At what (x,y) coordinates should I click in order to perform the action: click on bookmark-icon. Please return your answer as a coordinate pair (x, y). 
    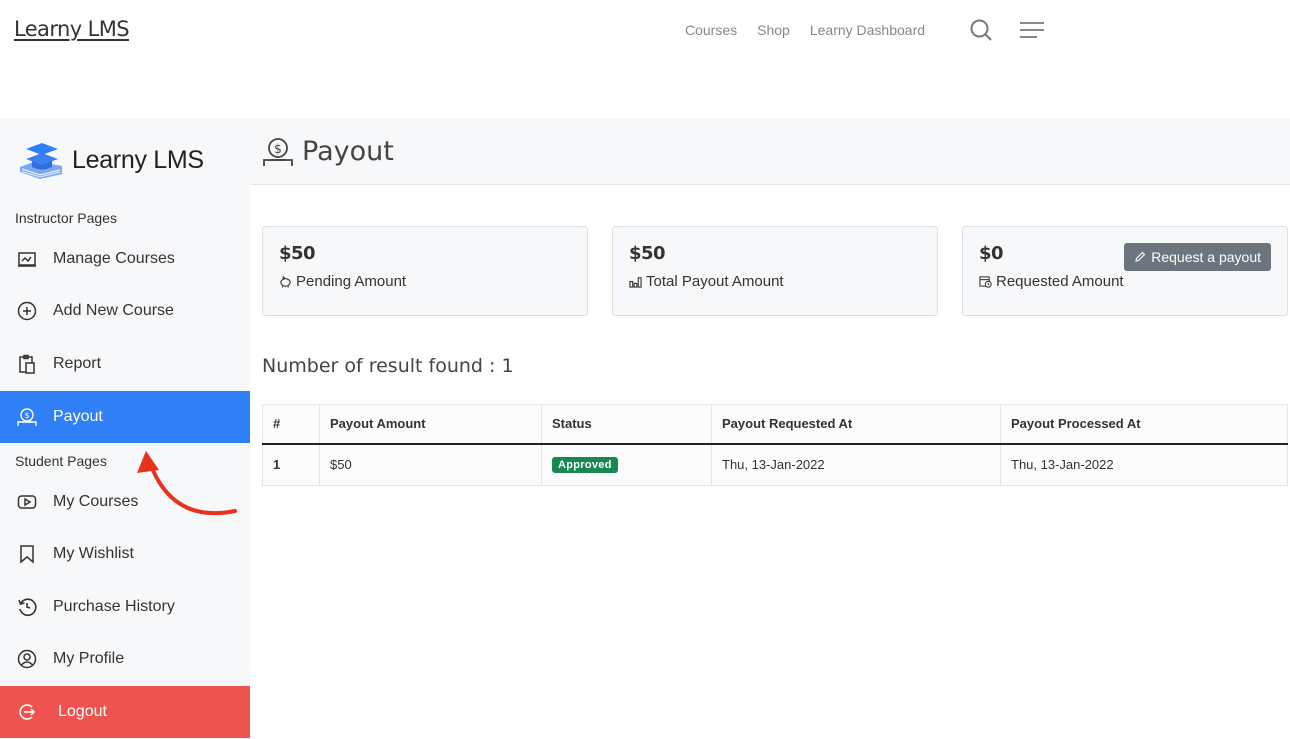
    Looking at the image, I should click on (27, 554).